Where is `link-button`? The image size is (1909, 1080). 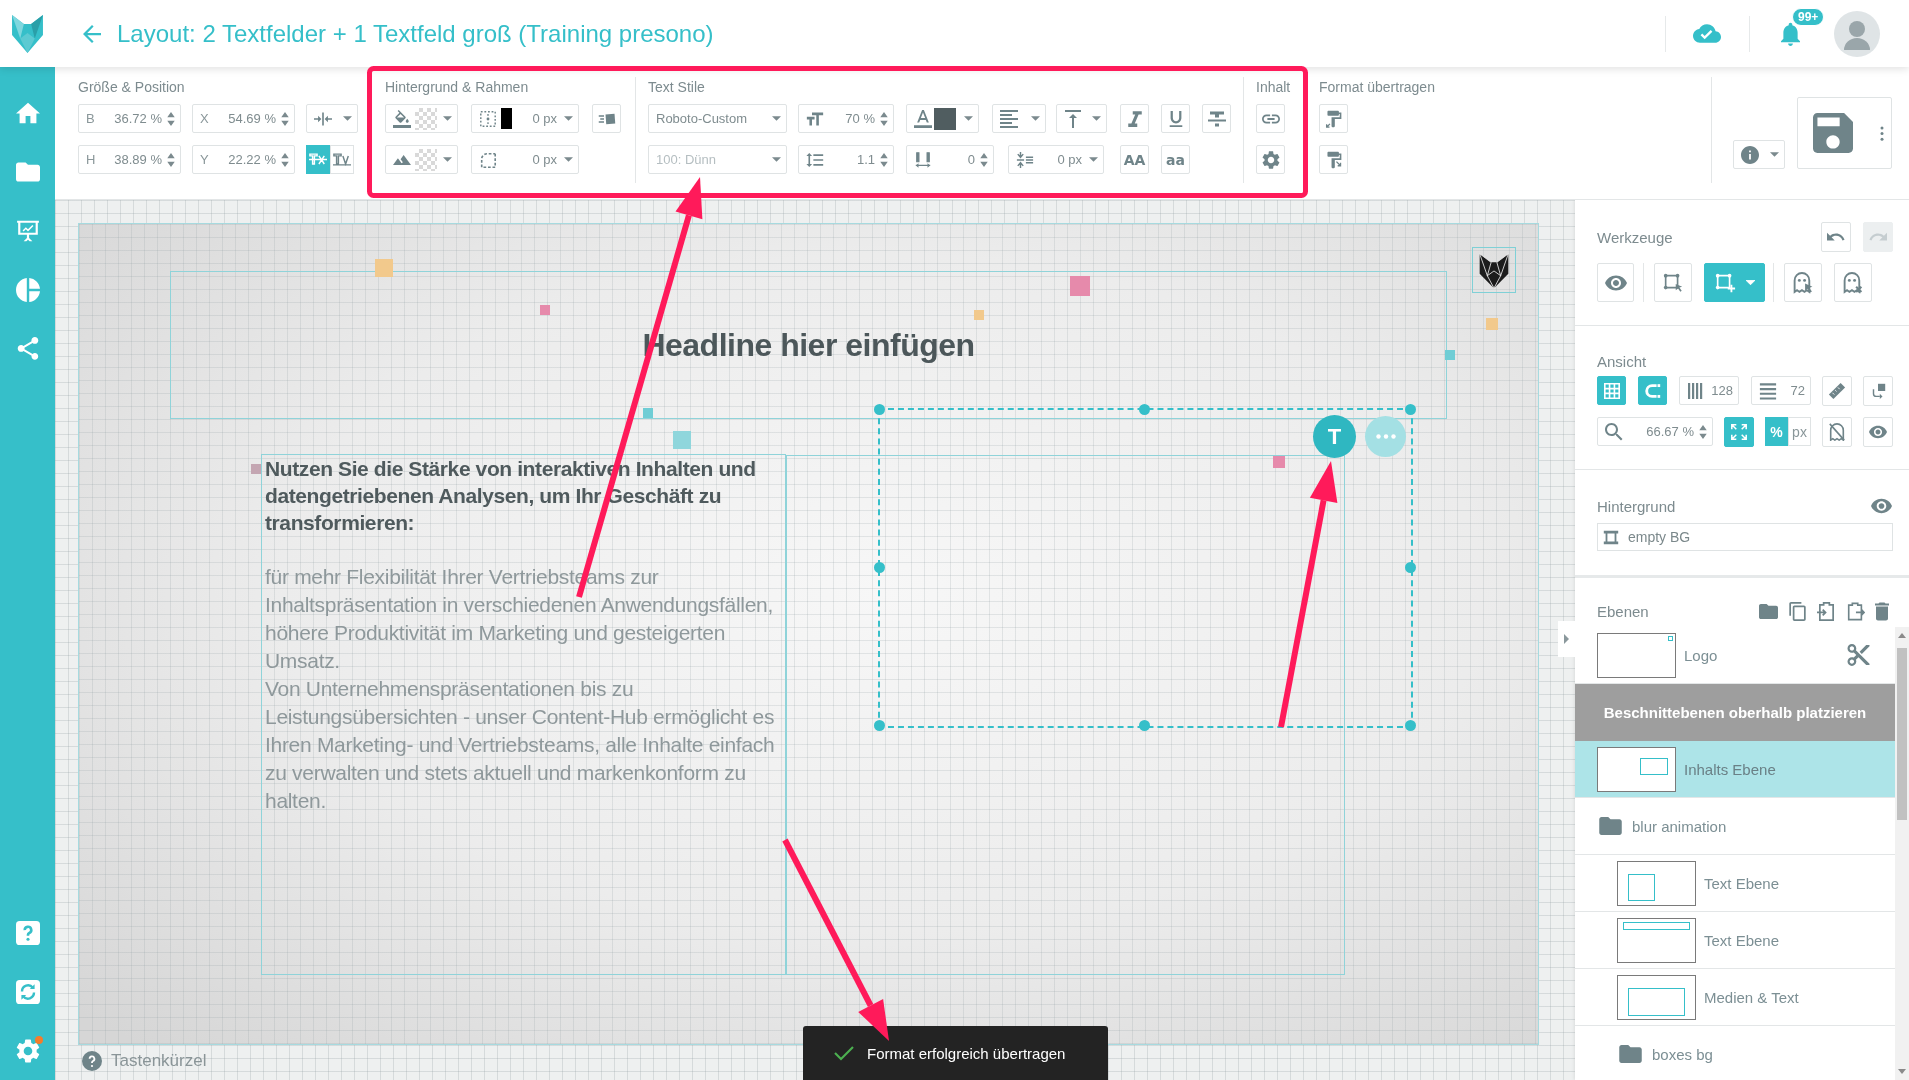
link-button is located at coordinates (1270, 118).